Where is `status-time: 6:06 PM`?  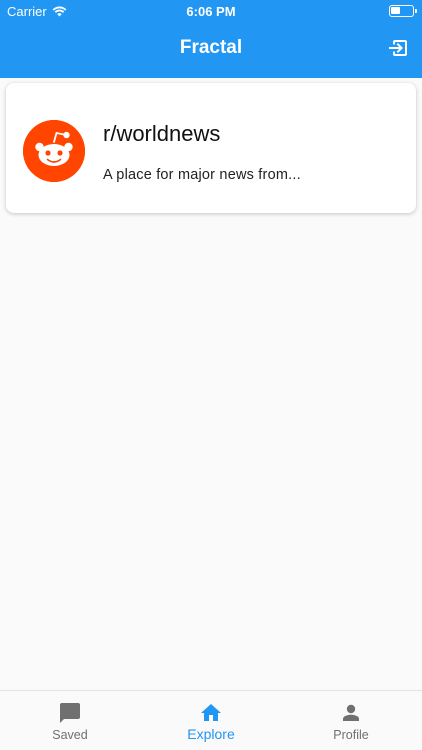
status-time: 6:06 PM is located at coordinates (211, 11).